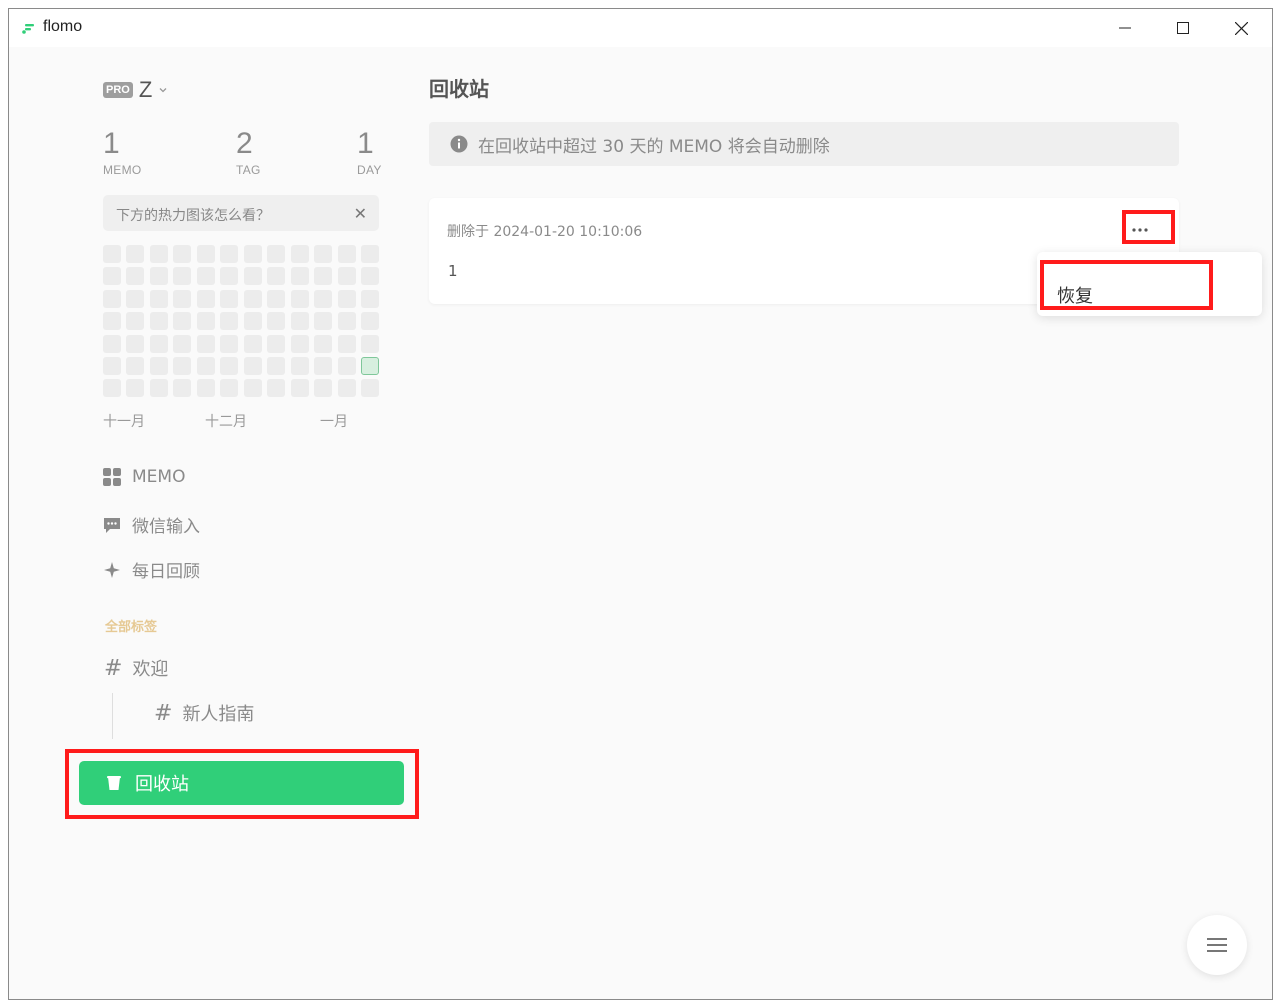  Describe the element at coordinates (150, 669) in the screenshot. I see `tag-label: 欢迎` at that location.